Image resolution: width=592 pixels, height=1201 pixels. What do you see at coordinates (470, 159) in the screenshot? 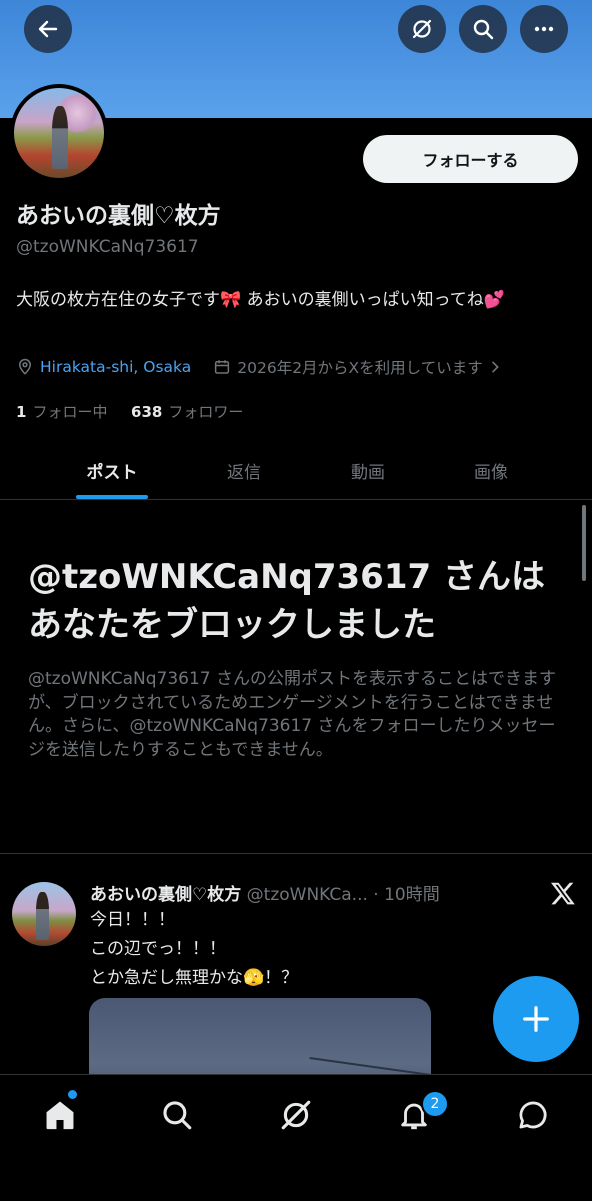
I see `follow-button: フォローする` at bounding box center [470, 159].